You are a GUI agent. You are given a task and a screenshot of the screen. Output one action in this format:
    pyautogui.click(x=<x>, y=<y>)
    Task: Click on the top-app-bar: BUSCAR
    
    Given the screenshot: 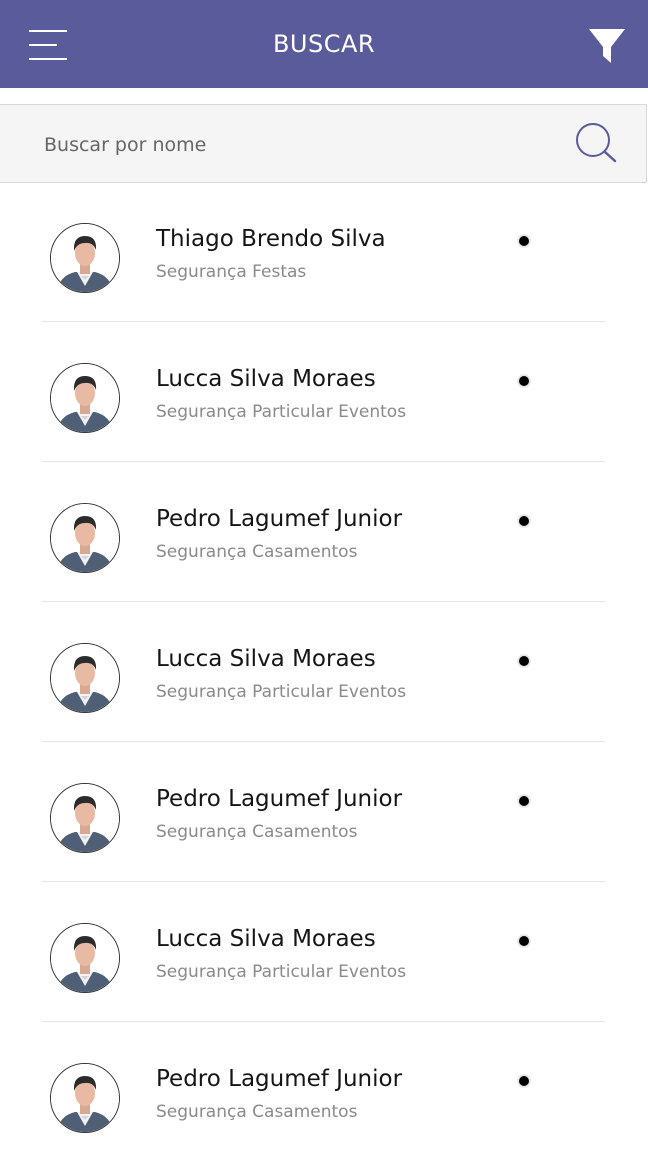 What is the action you would take?
    pyautogui.click(x=324, y=44)
    